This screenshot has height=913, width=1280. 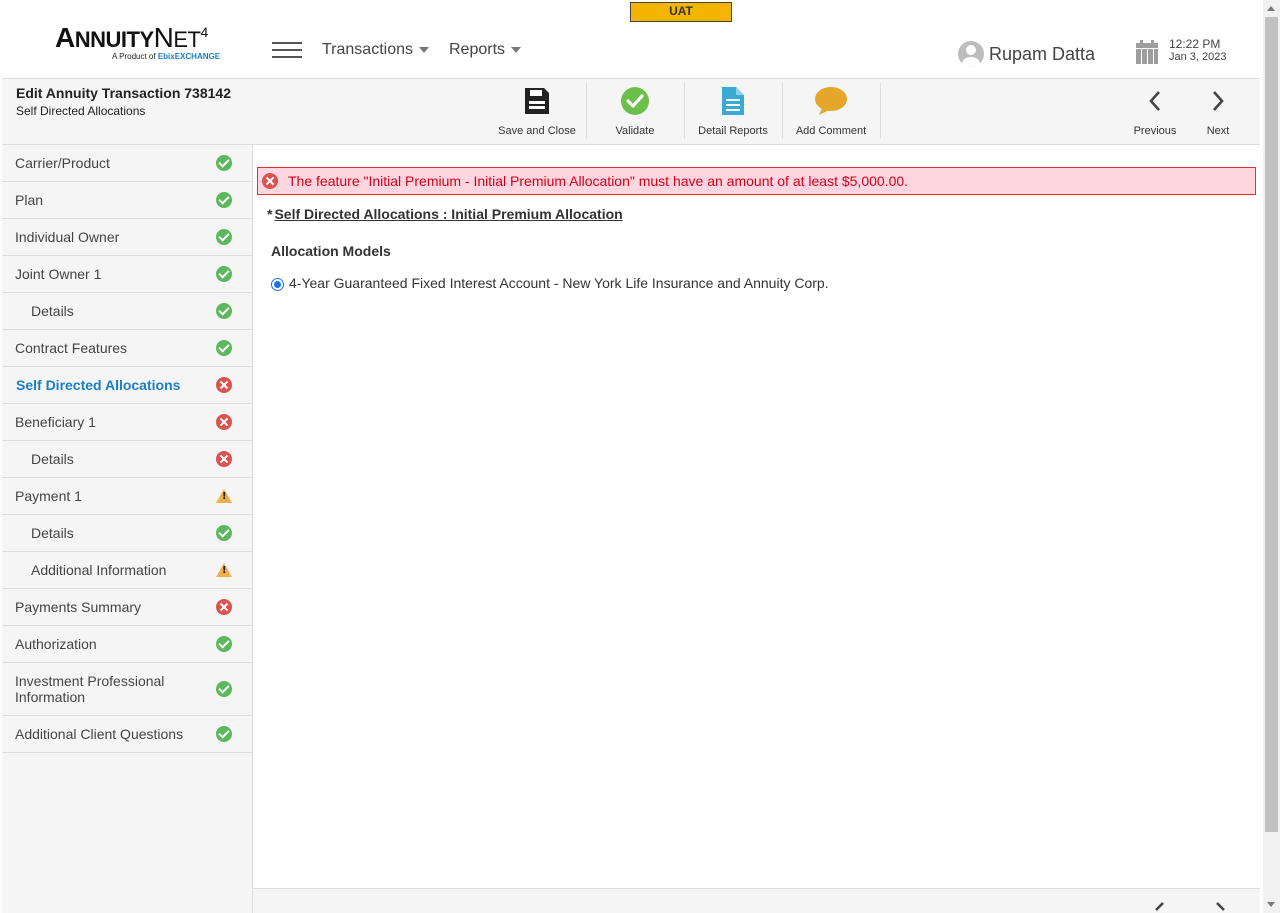 I want to click on sidebar-item-label: Plan, so click(x=29, y=200).